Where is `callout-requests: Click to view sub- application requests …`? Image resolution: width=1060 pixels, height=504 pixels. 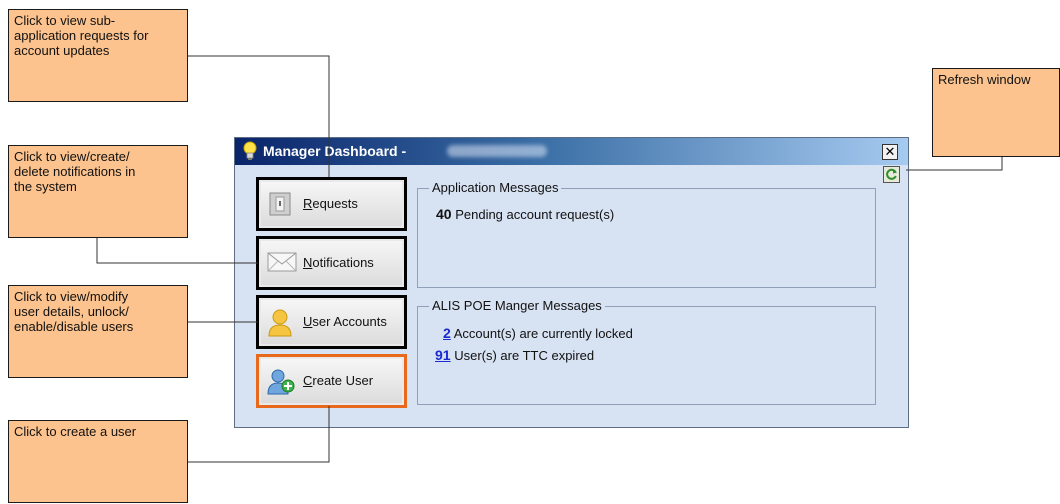 callout-requests: Click to view sub- application requests … is located at coordinates (98, 55).